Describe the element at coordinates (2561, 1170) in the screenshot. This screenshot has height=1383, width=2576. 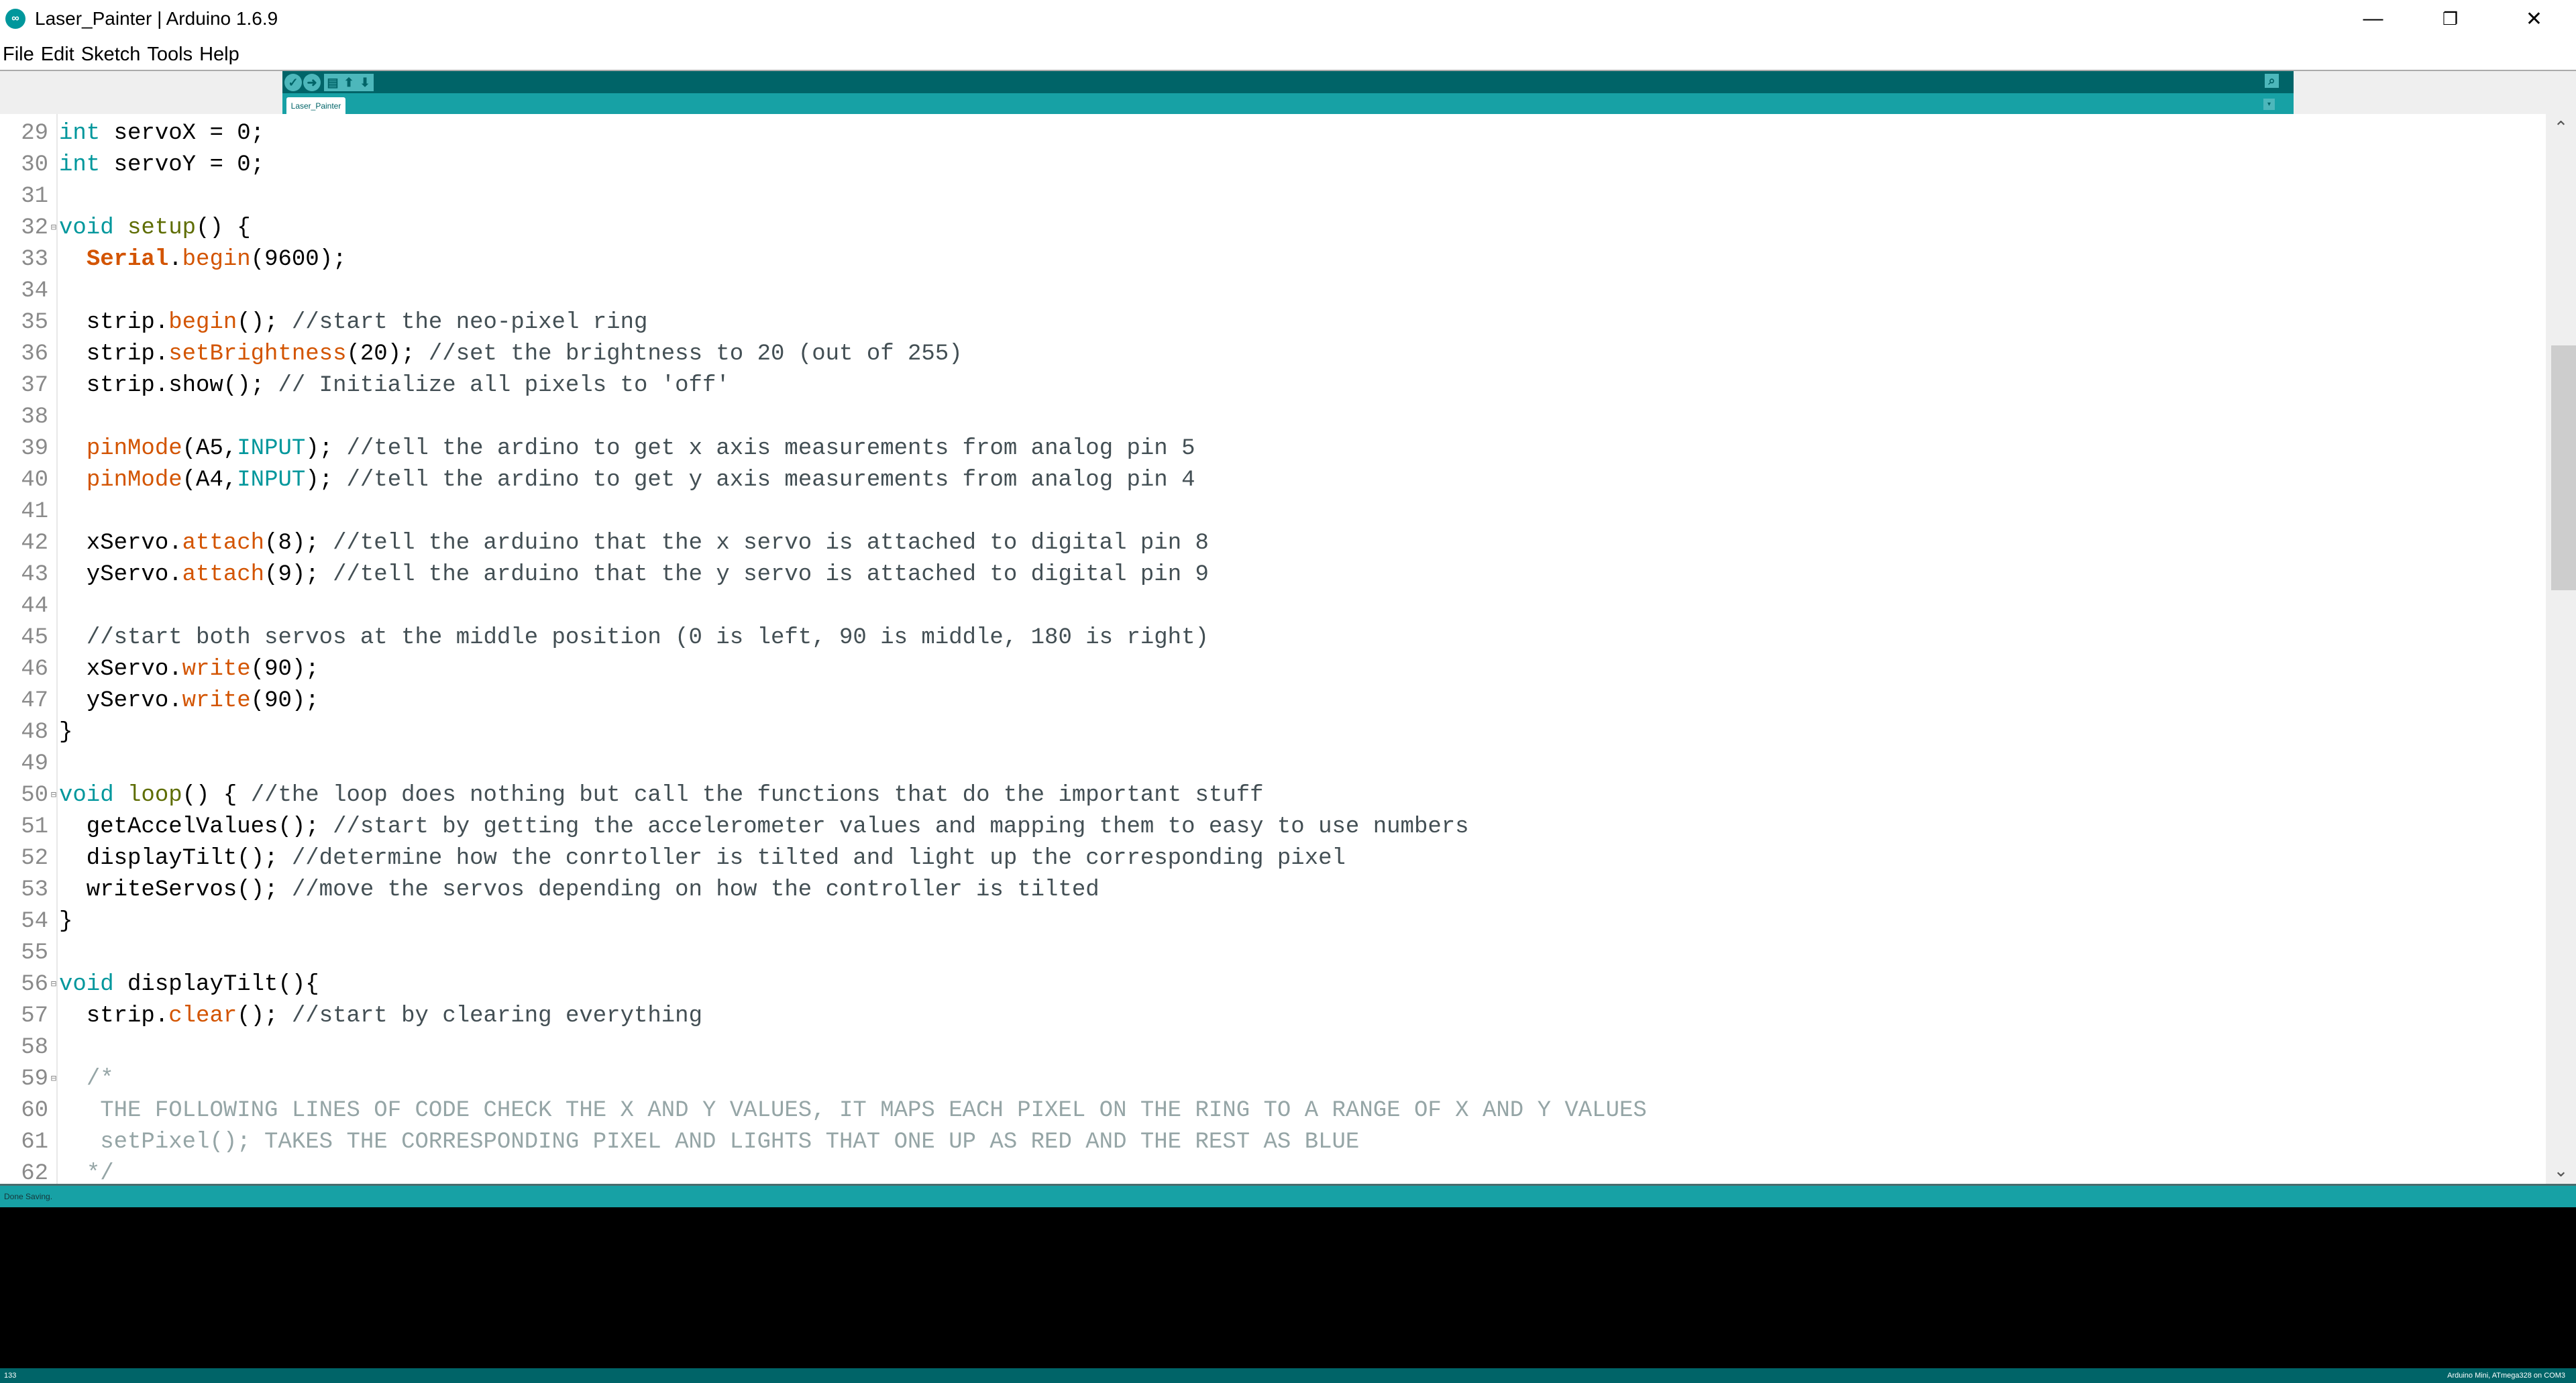
I see `scroll-down-arrow-icon: ⌄` at that location.